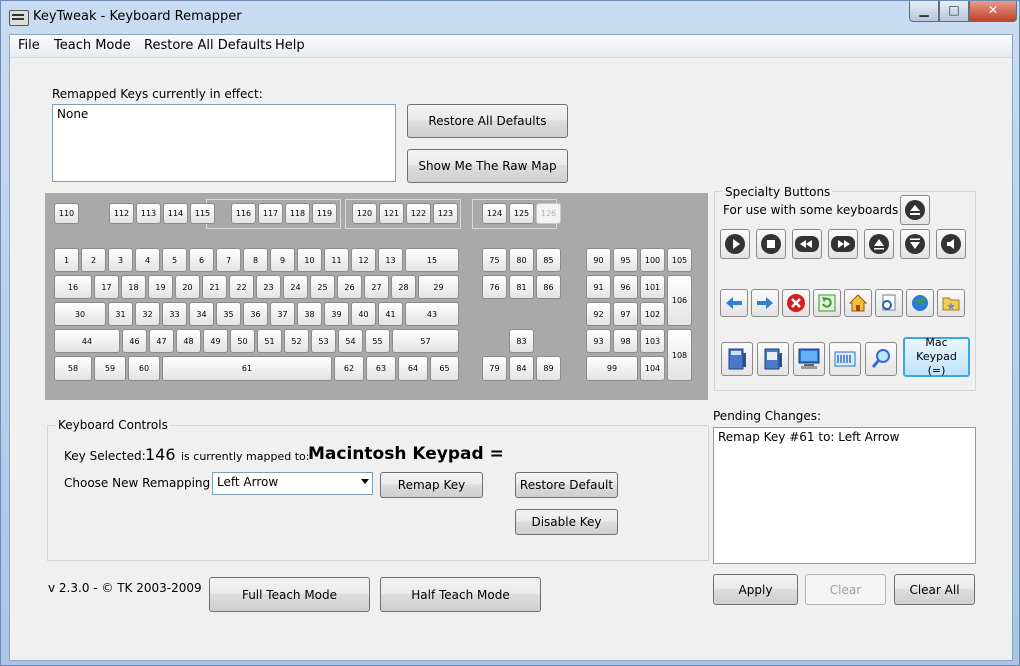 This screenshot has height=666, width=1020. Describe the element at coordinates (297, 213) in the screenshot. I see `key-118: 118` at that location.